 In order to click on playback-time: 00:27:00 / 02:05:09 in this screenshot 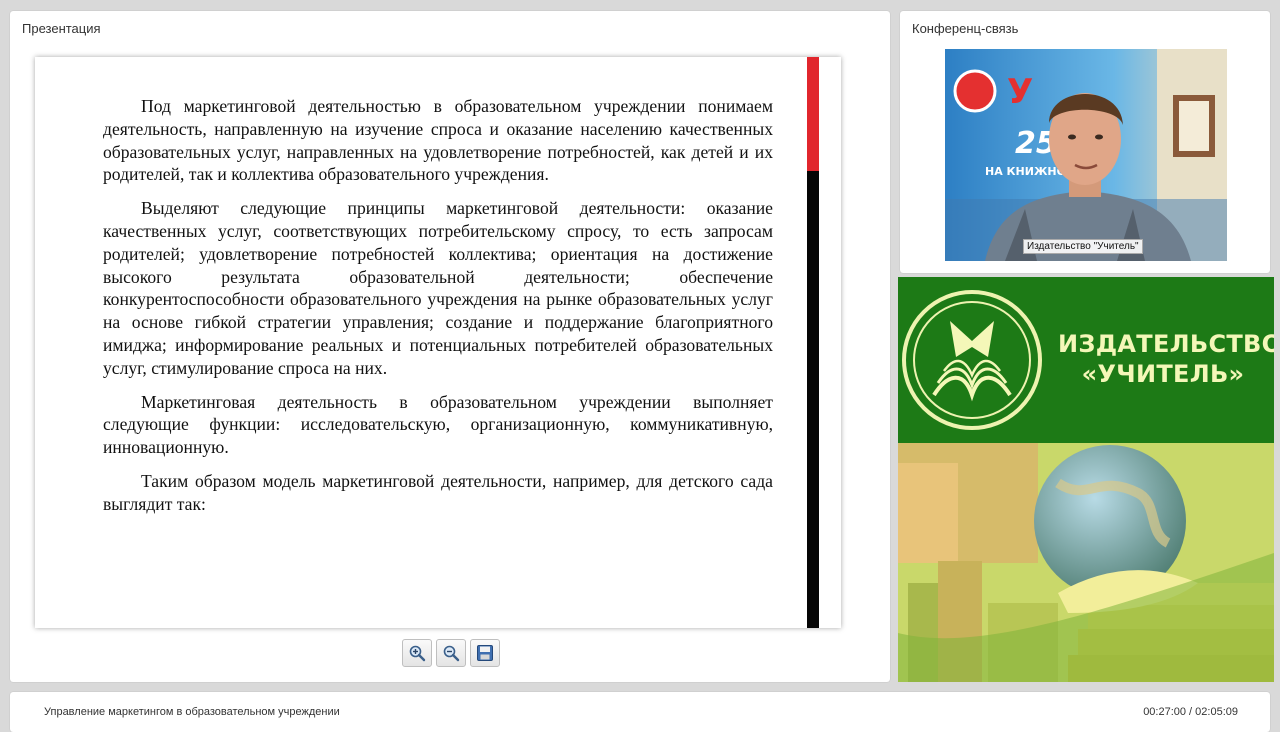, I will do `click(1190, 712)`.